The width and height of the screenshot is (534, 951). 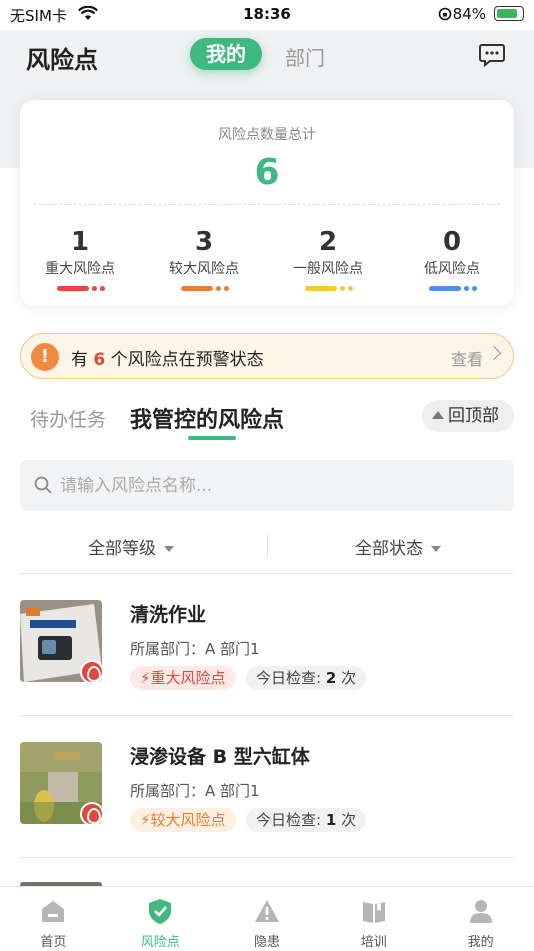 I want to click on nav-mine: 我的, so click(x=480, y=919).